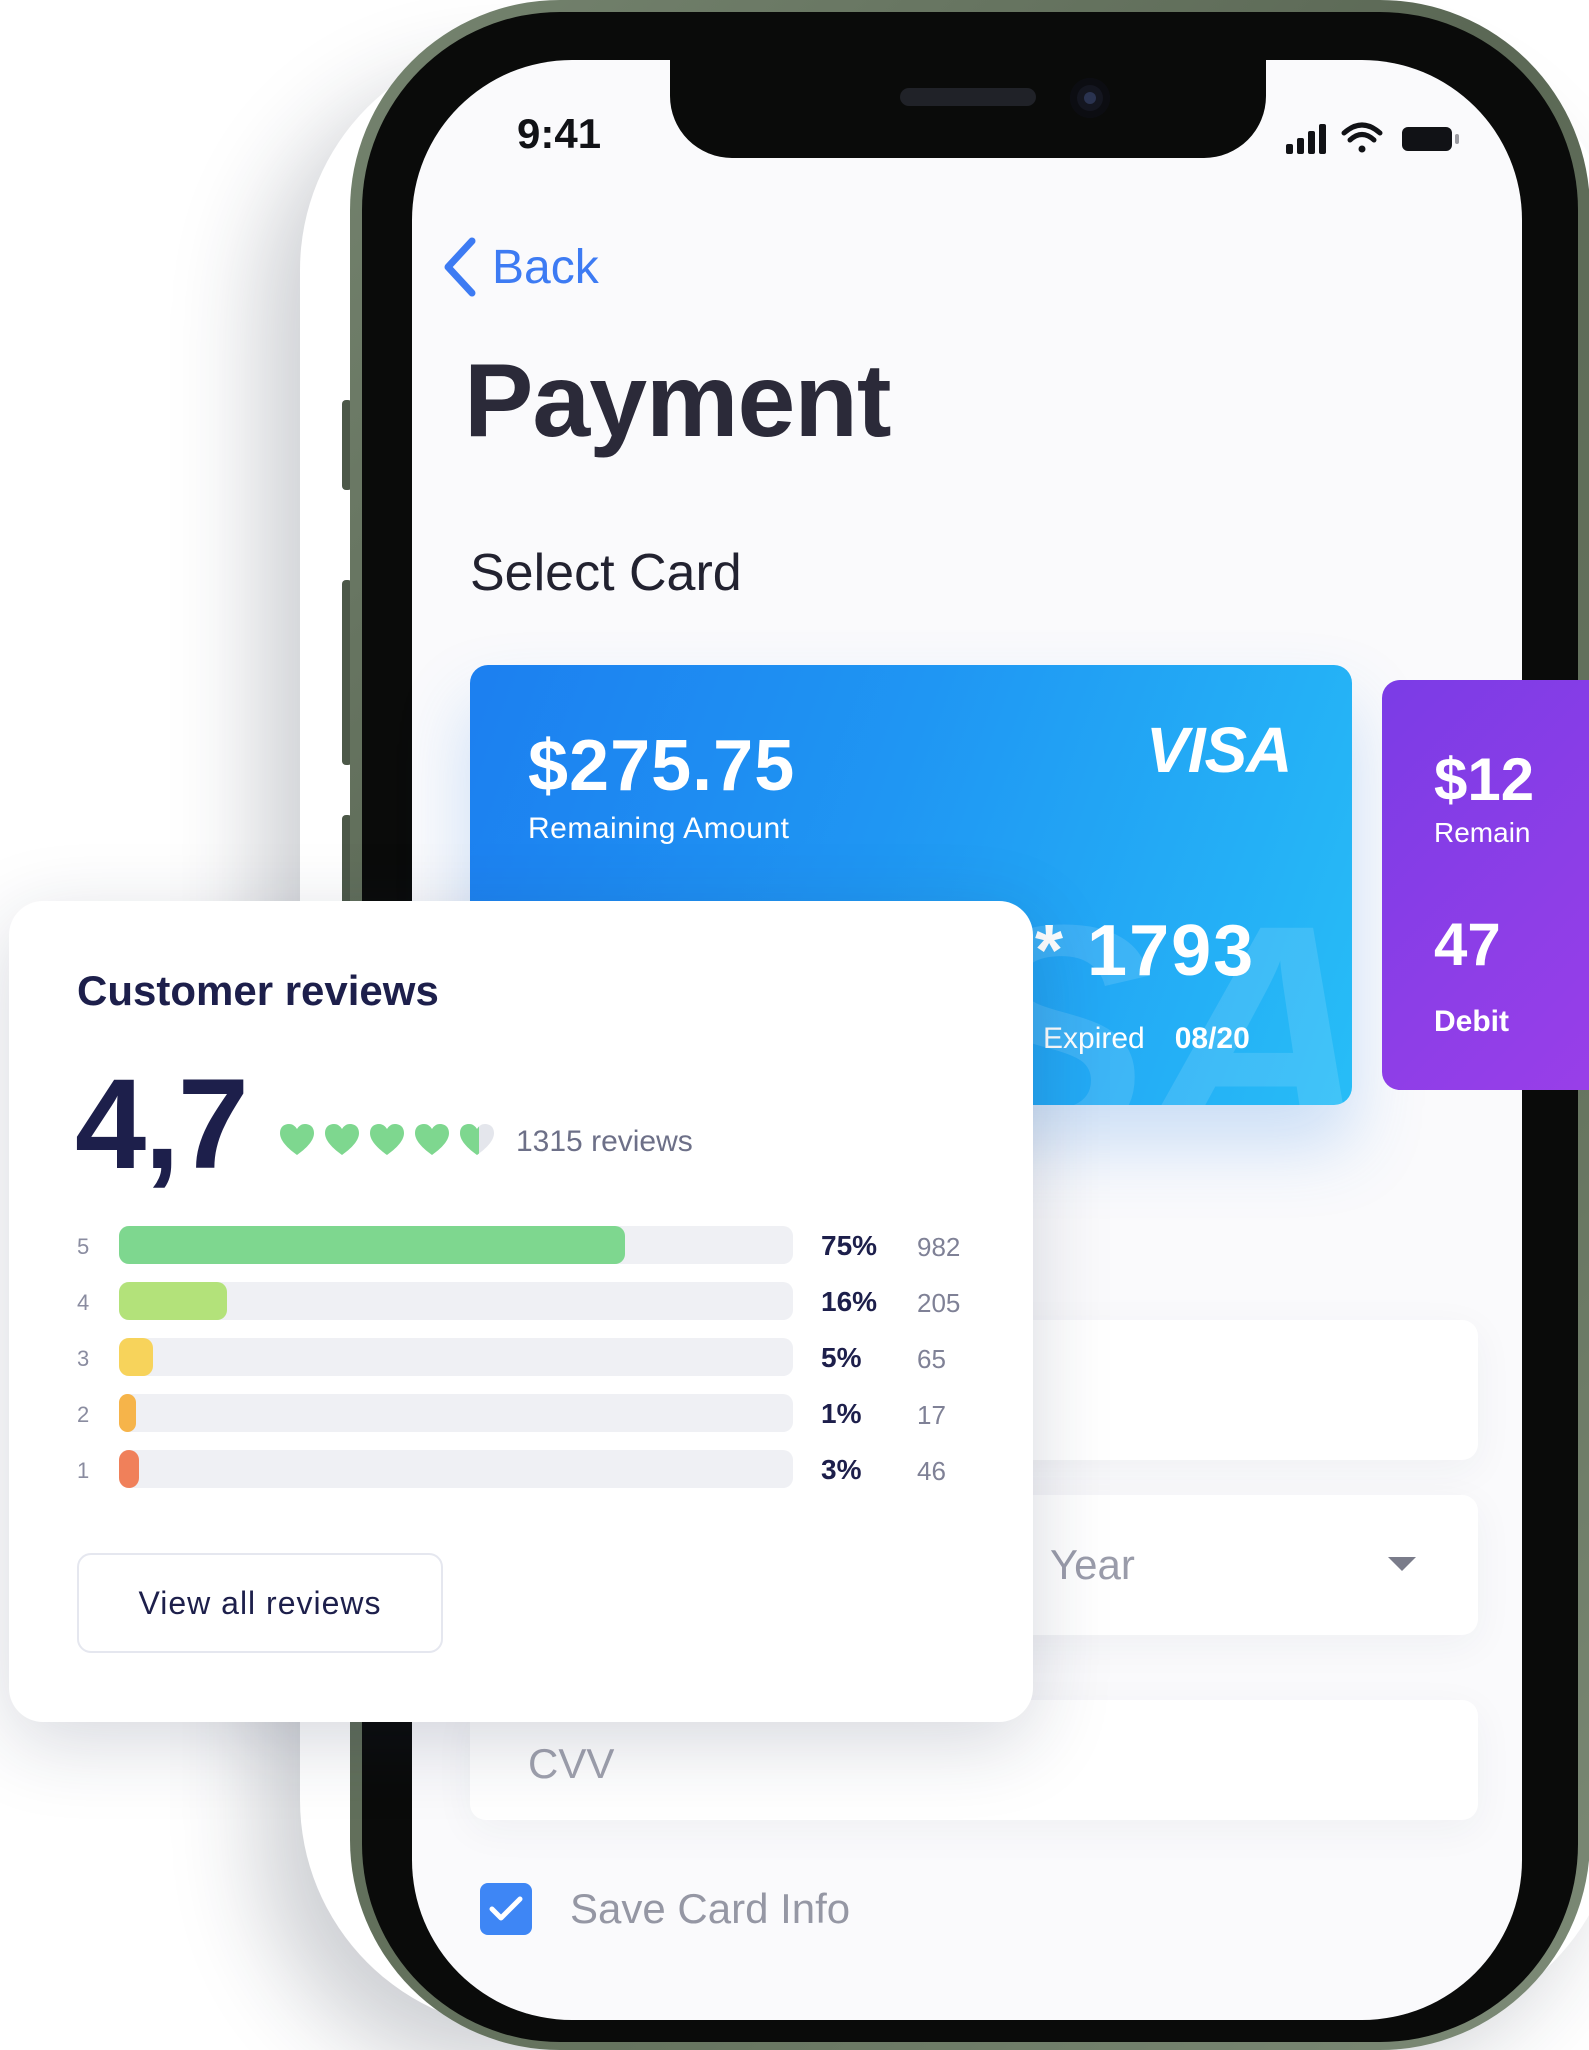  I want to click on average-rating: 4,7, so click(162, 1124).